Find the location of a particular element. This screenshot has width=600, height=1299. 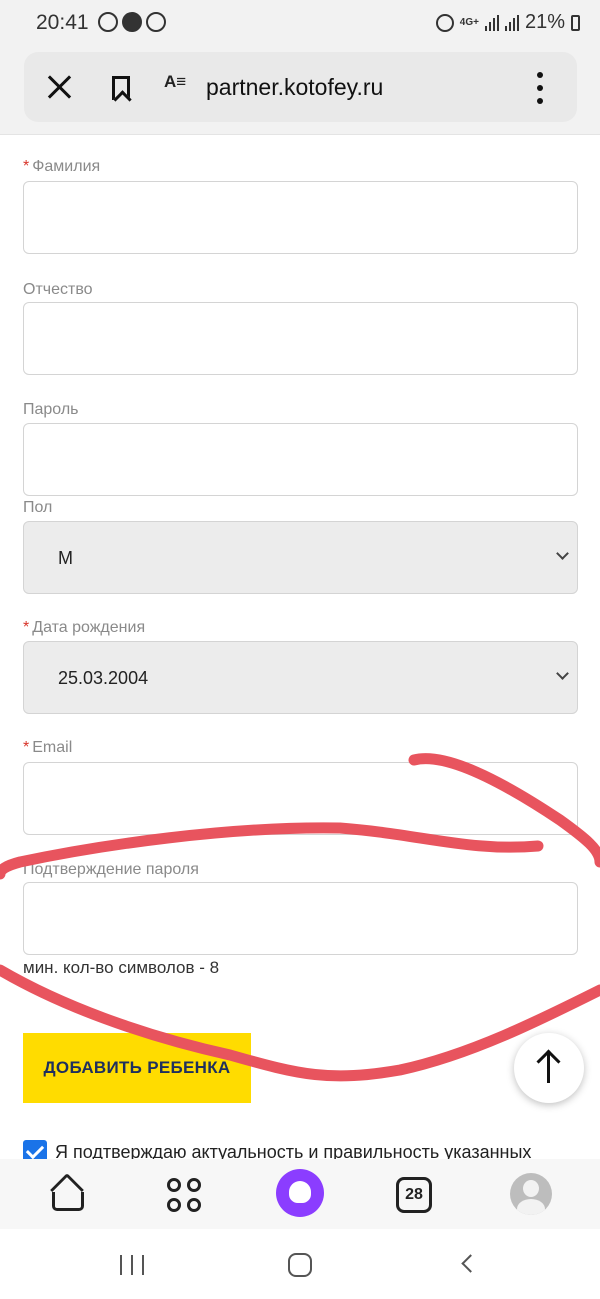

add-child-button: ДОБАВИТЬ РЕБЕНКА is located at coordinates (137, 1068).